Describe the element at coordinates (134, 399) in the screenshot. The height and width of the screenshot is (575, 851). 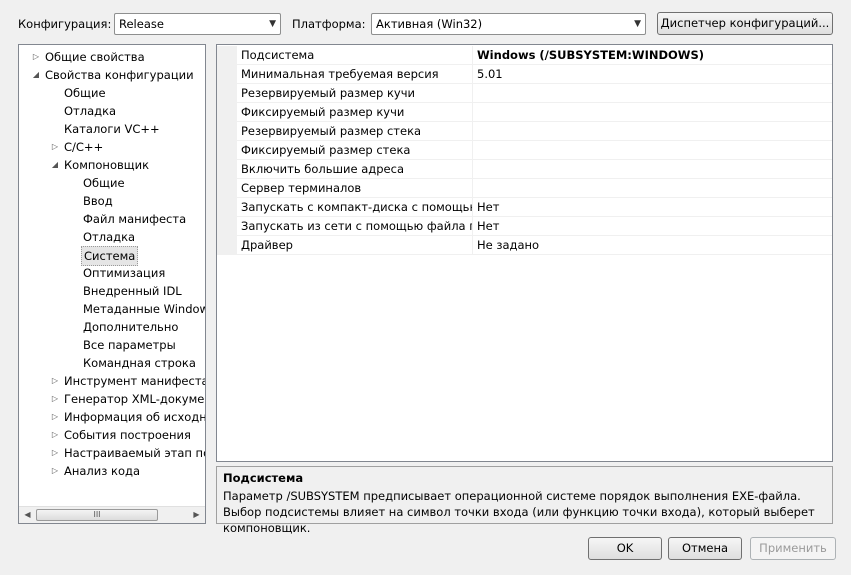
I see `tree-item-label: Генератор XML-документ` at that location.